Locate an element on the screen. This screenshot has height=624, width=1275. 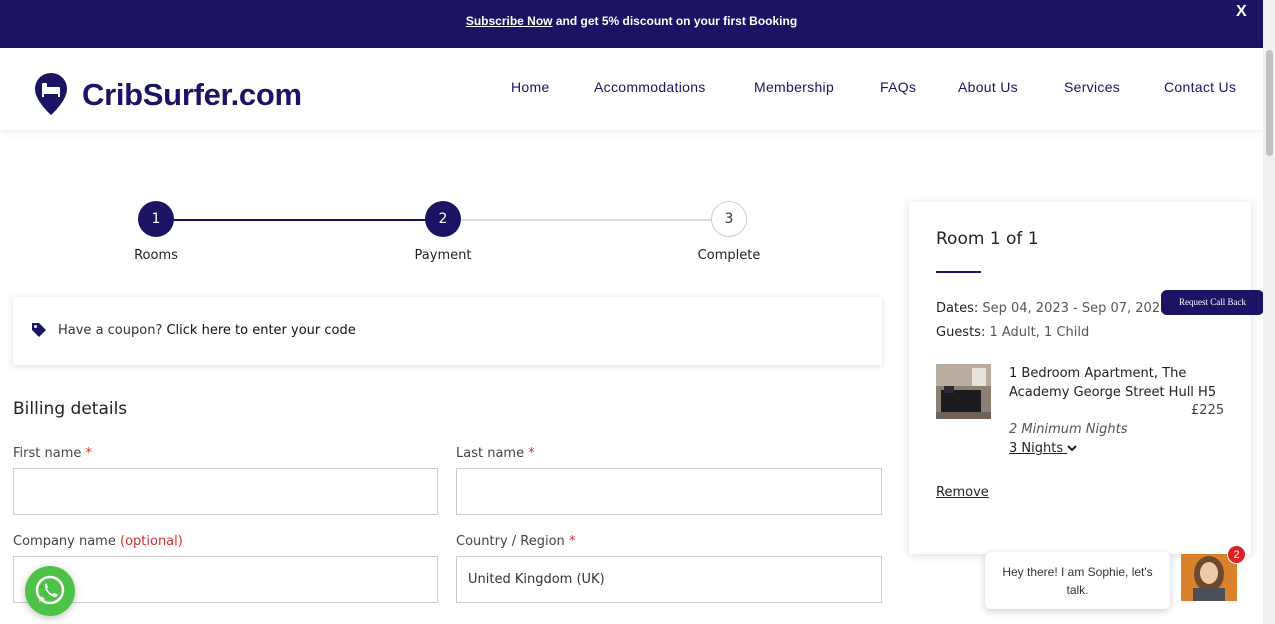
whatsapp-icon is located at coordinates (50, 590).